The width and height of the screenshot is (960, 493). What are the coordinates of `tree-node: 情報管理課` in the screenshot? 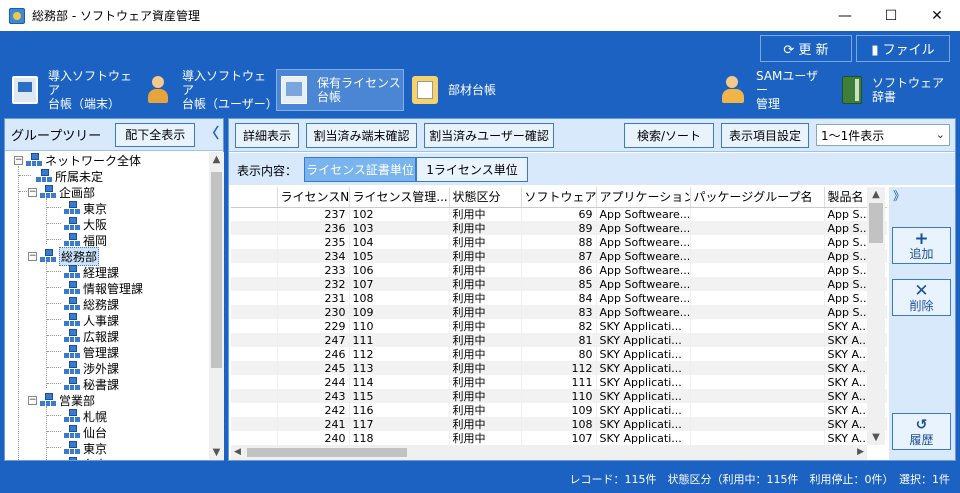 It's located at (103, 288).